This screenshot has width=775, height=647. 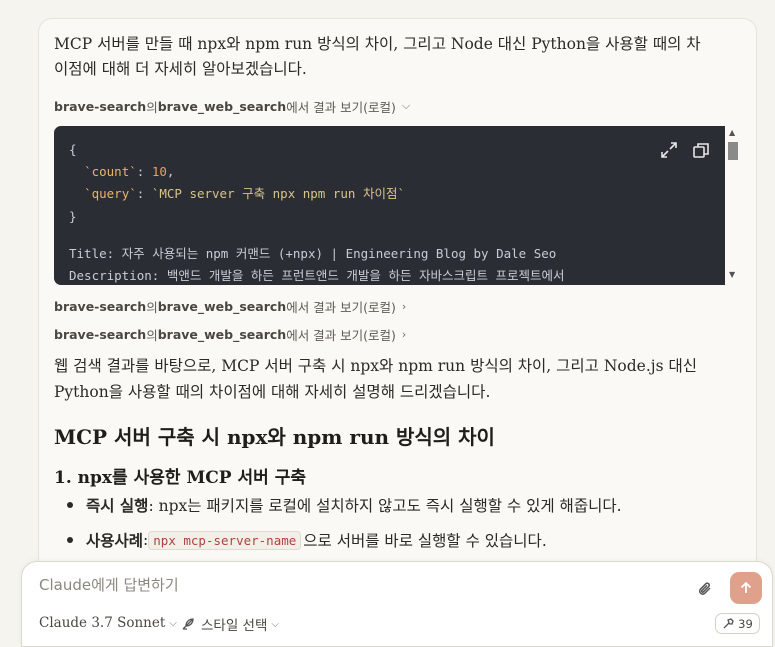 What do you see at coordinates (225, 540) in the screenshot?
I see `inline-code: npx mcp-server-name` at bounding box center [225, 540].